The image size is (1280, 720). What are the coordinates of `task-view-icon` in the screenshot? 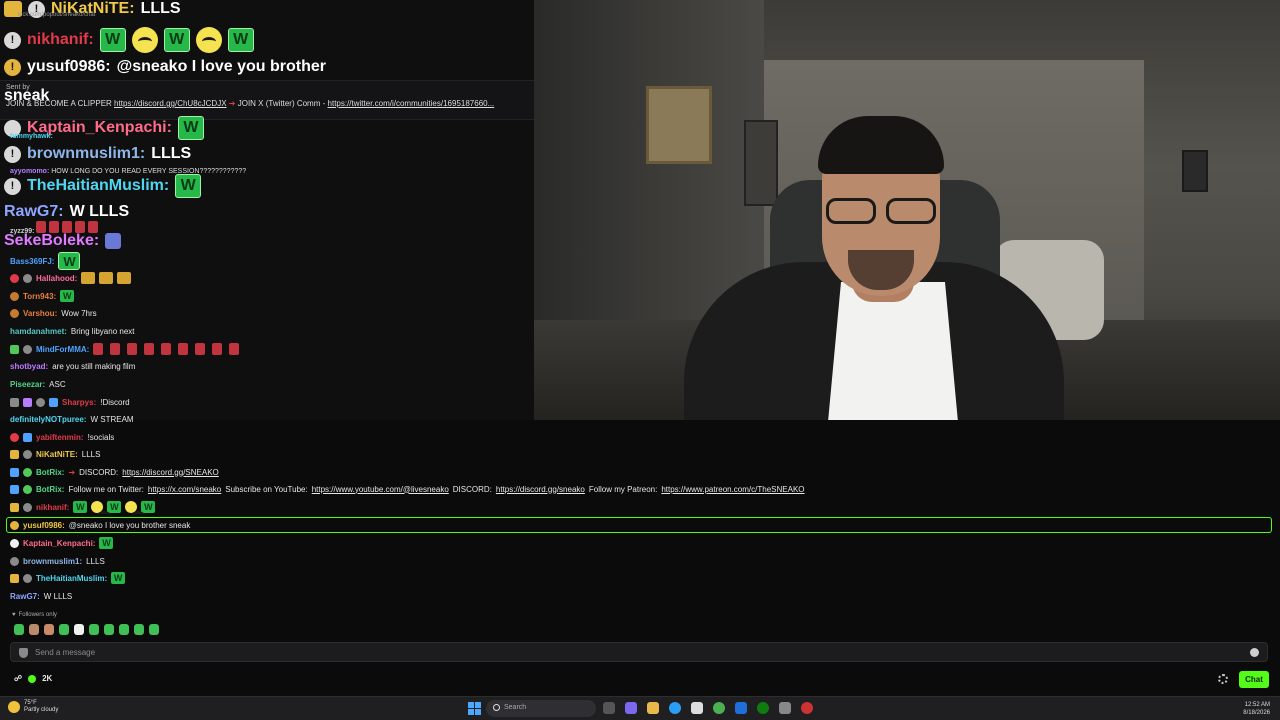 It's located at (609, 708).